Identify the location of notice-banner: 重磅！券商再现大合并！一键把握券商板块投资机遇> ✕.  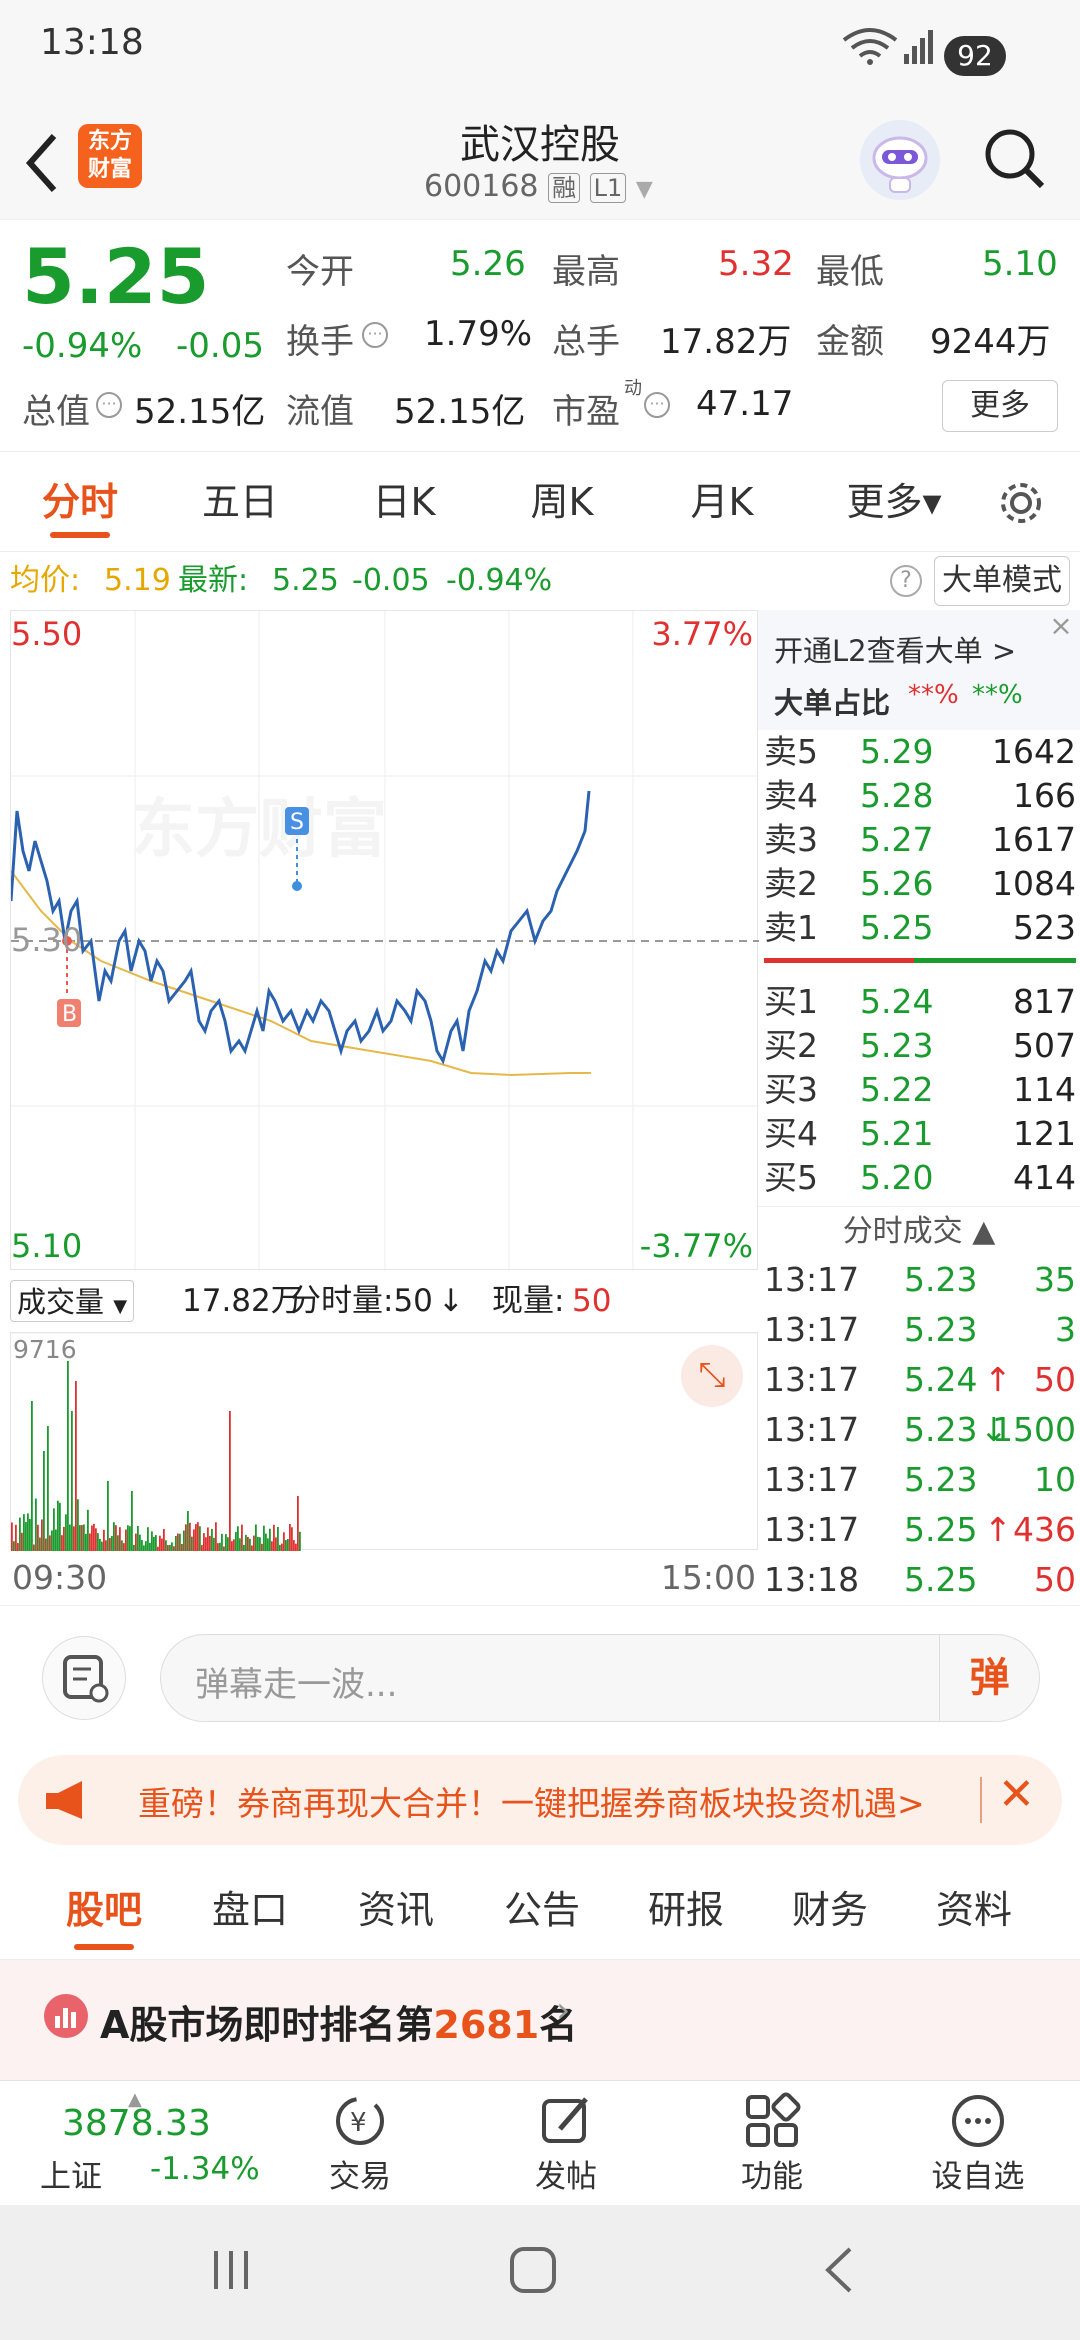
(540, 1800).